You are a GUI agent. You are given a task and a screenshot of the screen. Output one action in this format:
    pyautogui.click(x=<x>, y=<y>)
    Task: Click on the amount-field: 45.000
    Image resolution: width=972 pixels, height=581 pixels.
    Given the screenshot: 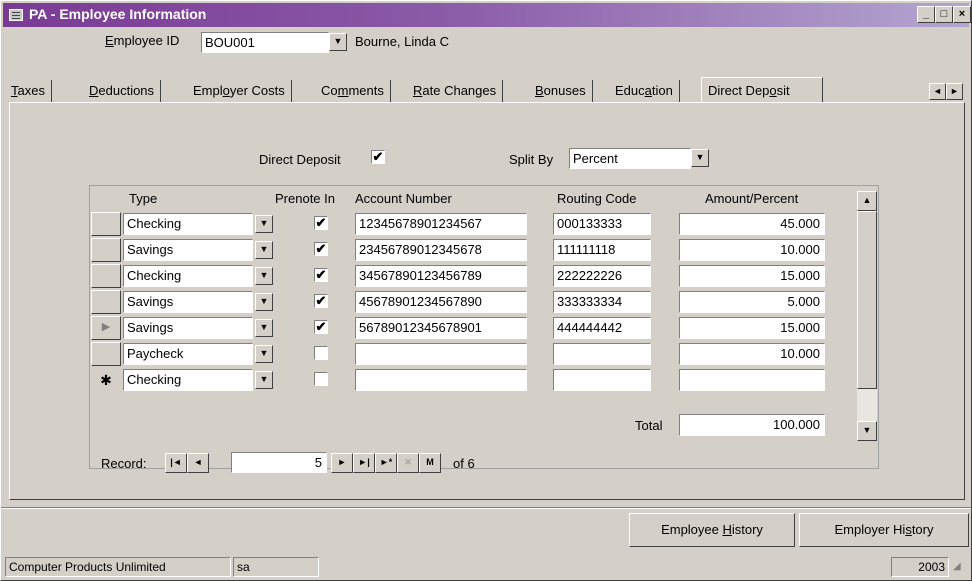 What is the action you would take?
    pyautogui.click(x=752, y=224)
    